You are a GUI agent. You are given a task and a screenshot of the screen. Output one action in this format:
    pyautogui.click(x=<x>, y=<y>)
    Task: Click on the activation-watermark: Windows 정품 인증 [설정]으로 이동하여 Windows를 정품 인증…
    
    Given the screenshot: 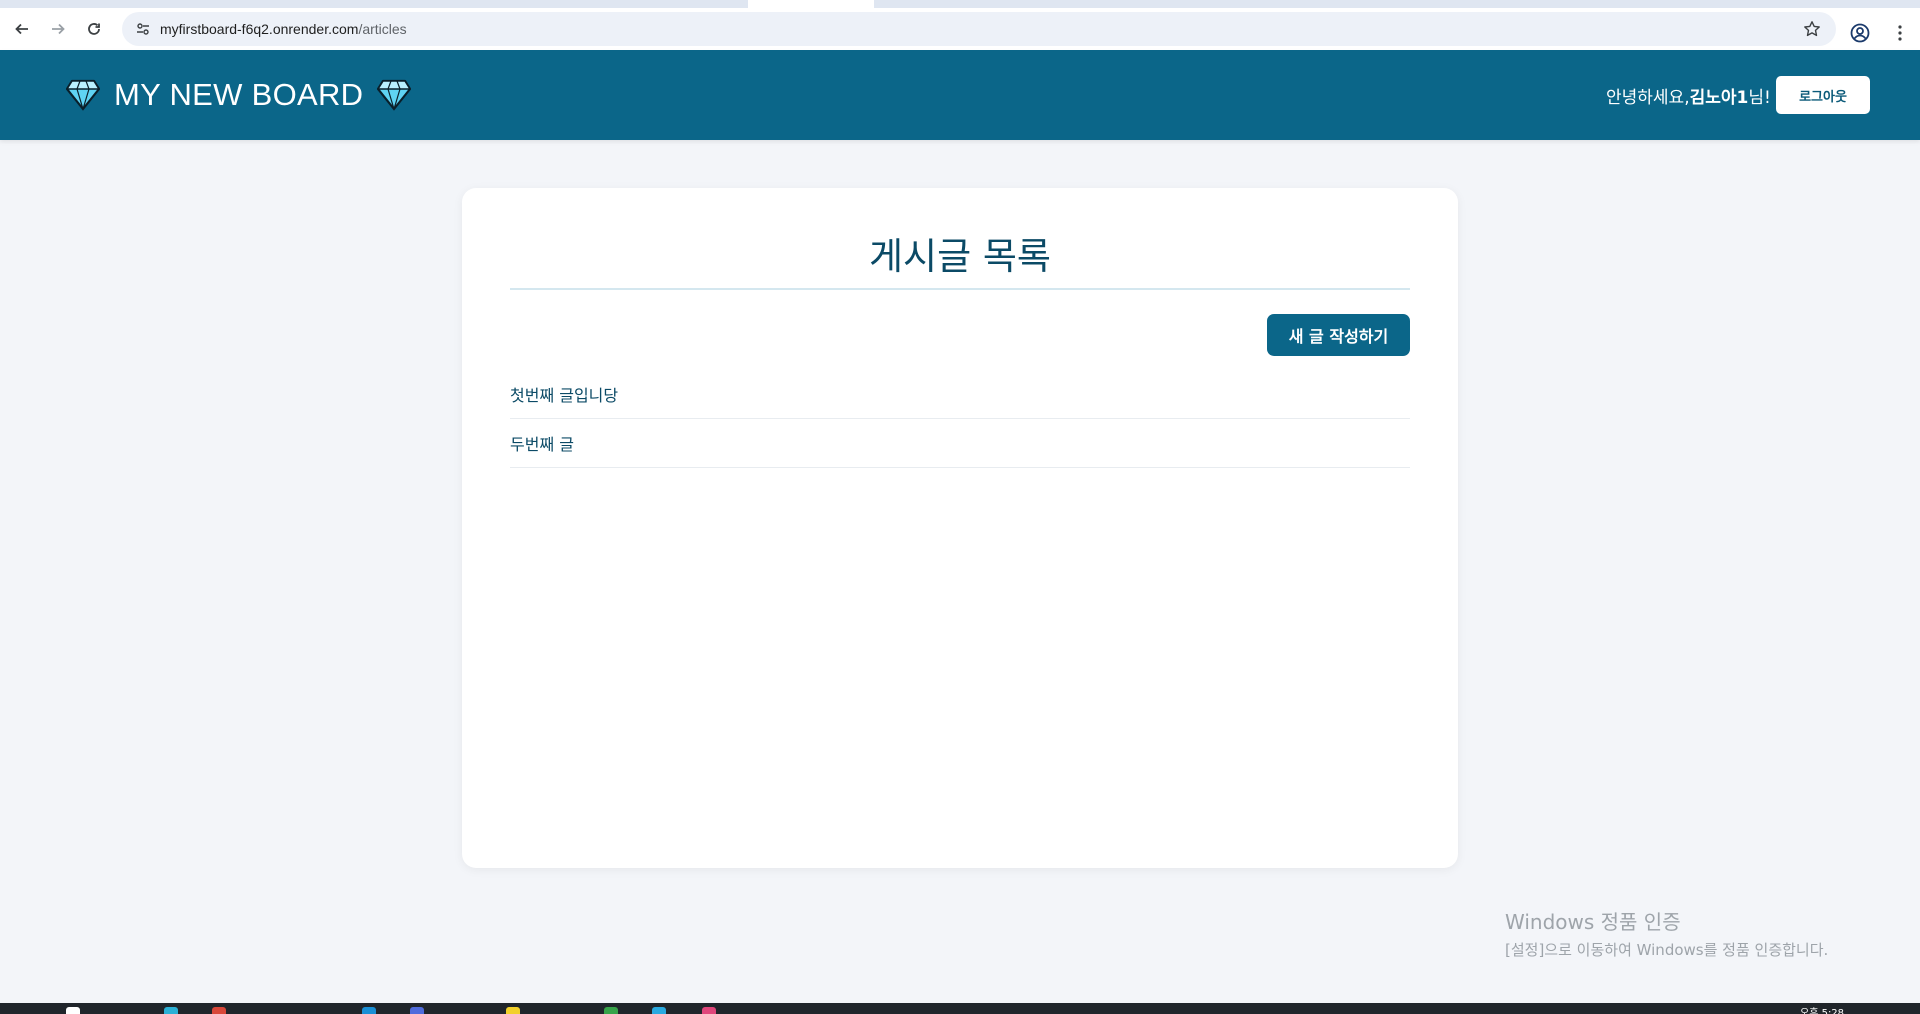 What is the action you would take?
    pyautogui.click(x=1666, y=933)
    